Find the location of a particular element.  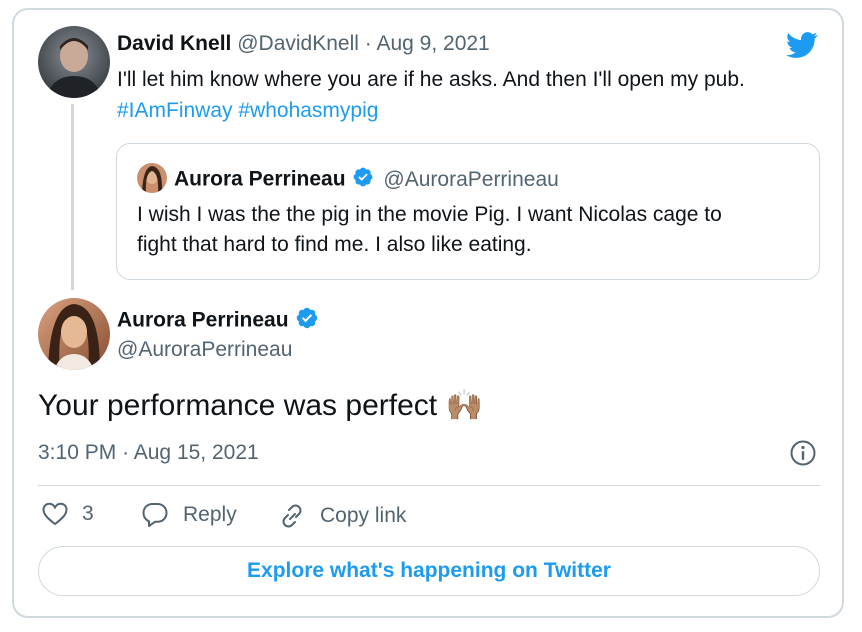

quoted-tweet-header: Aurora Perrineau @AuroraPerrineau is located at coordinates (366, 180).